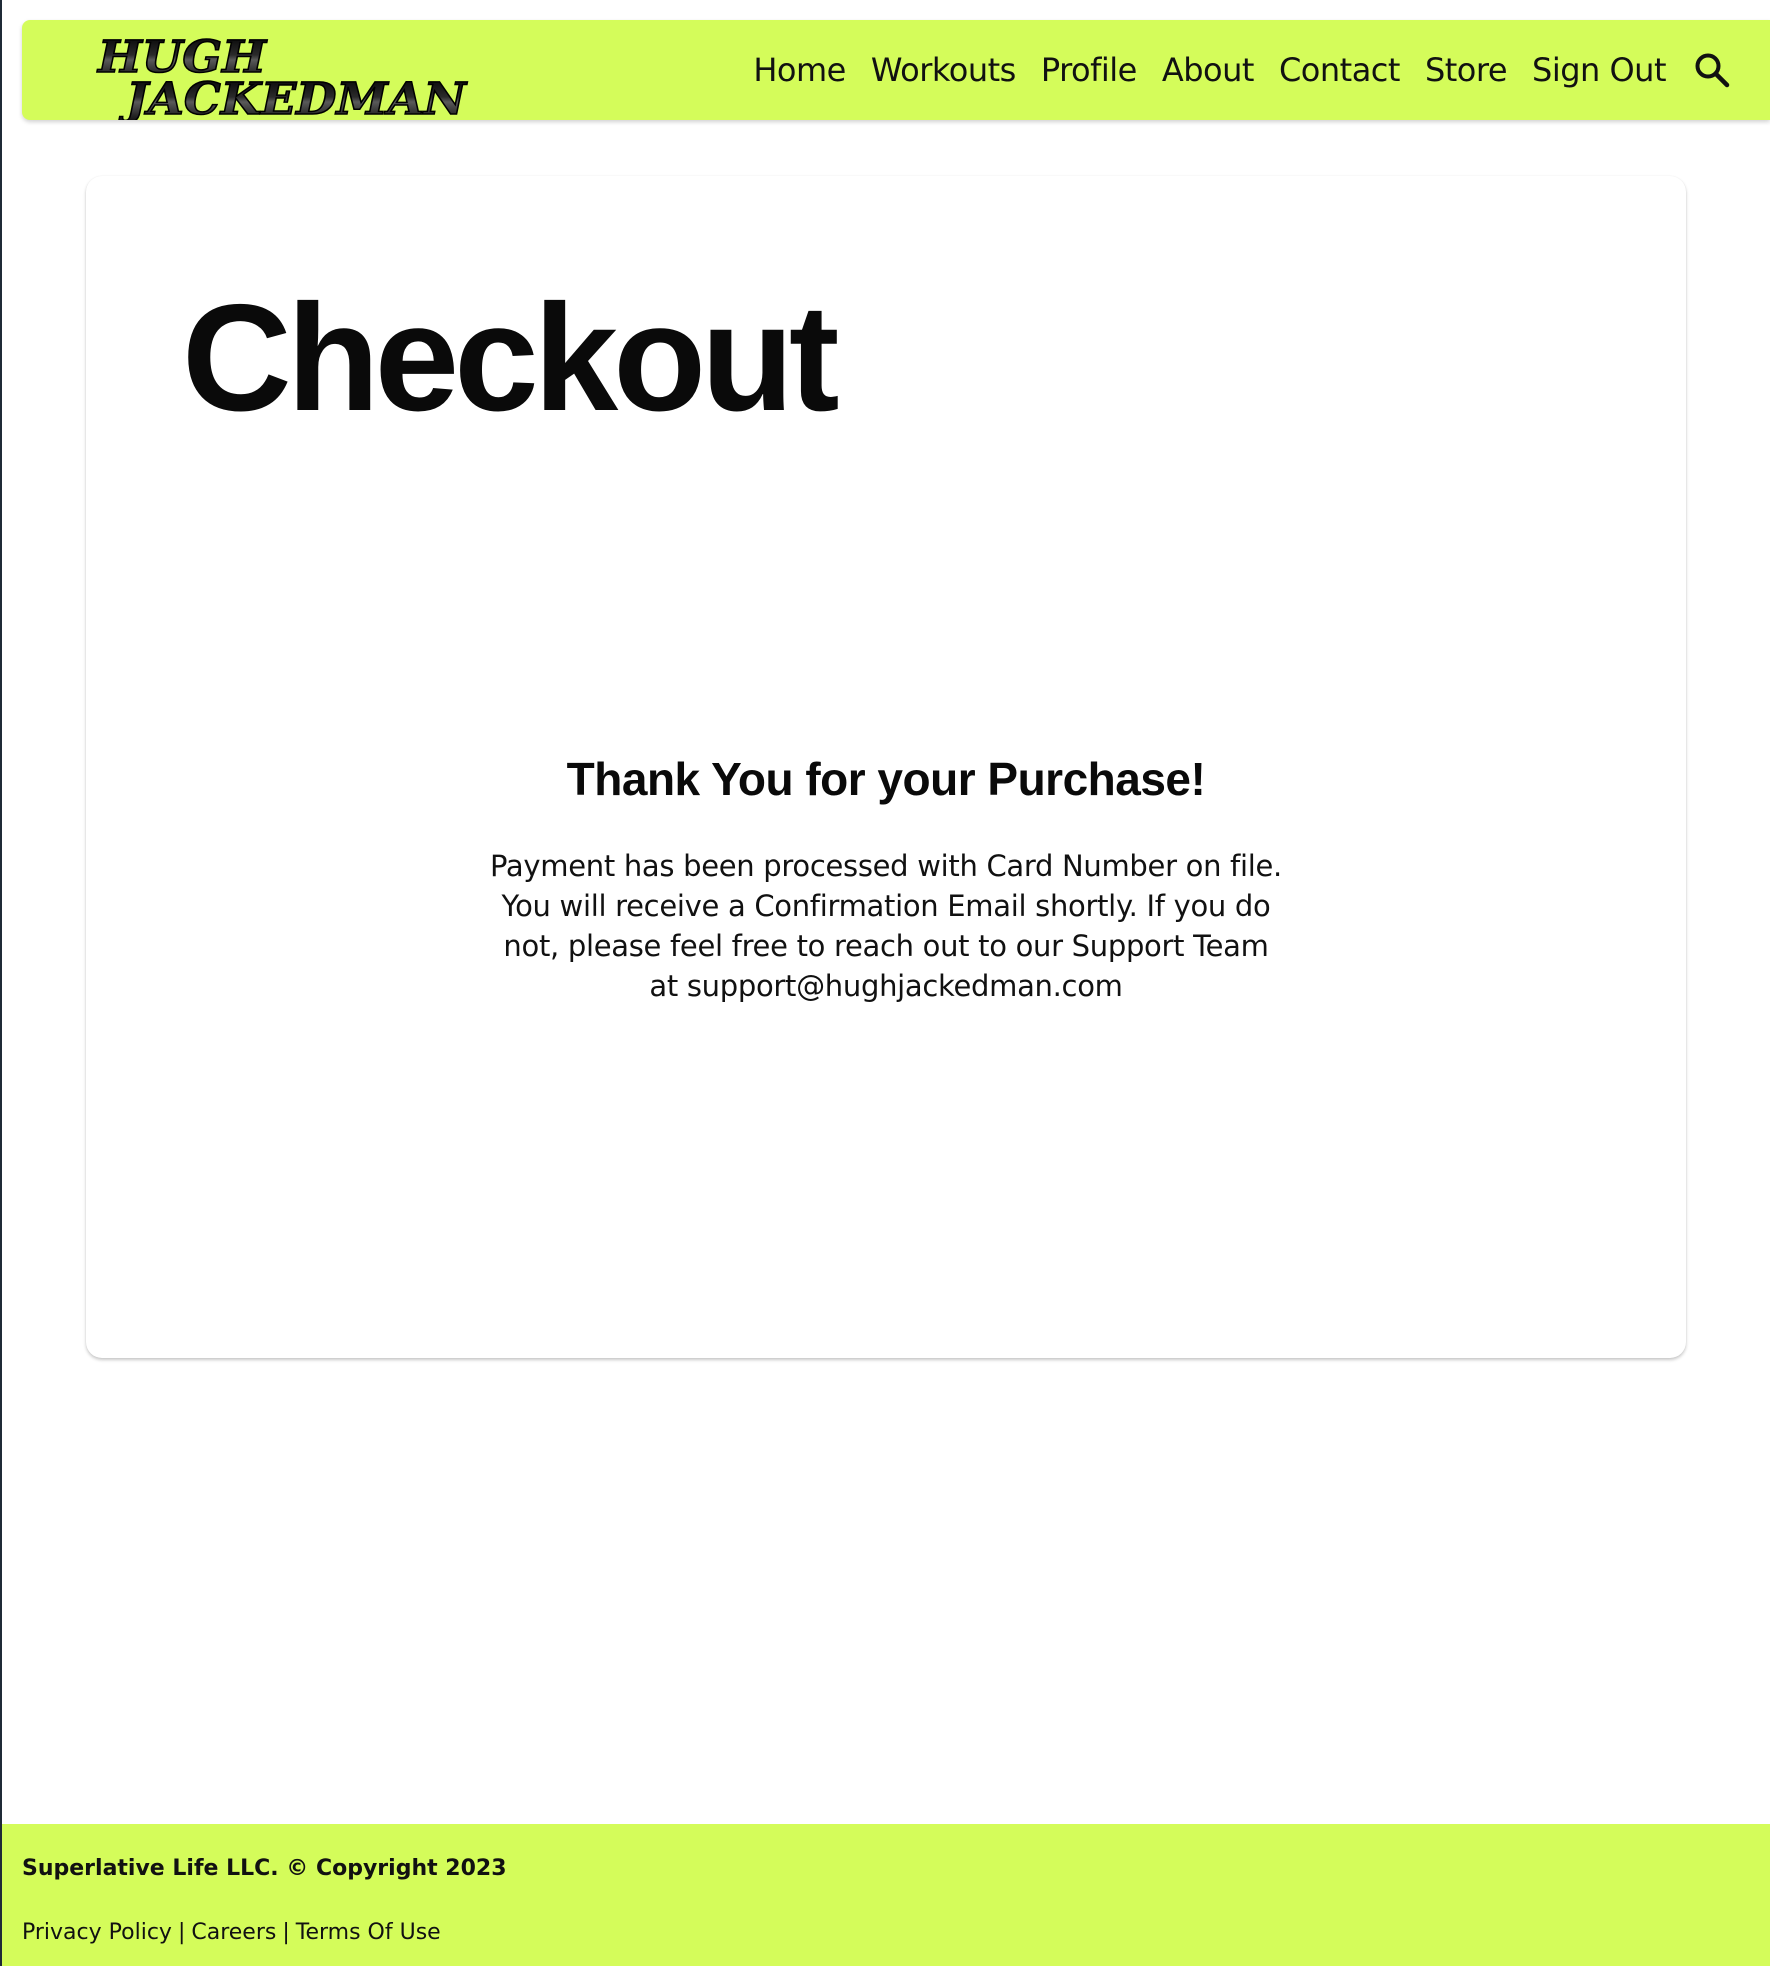 The height and width of the screenshot is (1966, 1770). Describe the element at coordinates (97, 1932) in the screenshot. I see `footer-link-privacy-policy: Privacy Policy` at that location.